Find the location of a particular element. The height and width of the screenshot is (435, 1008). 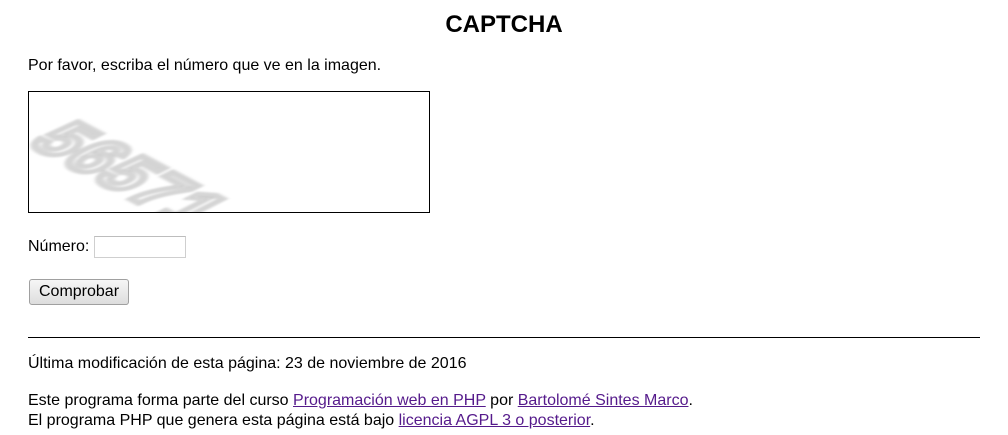

horizontal-divider is located at coordinates (504, 337).